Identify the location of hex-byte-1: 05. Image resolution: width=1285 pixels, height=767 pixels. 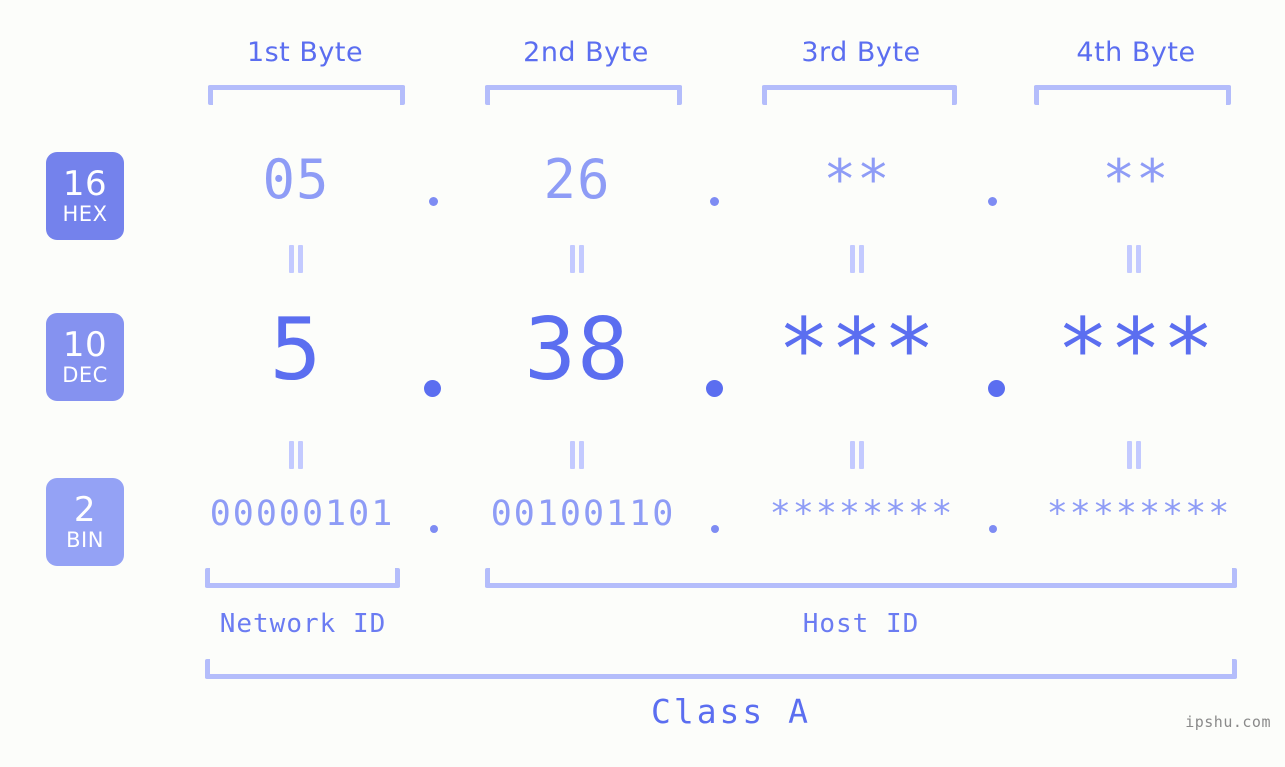
(296, 179).